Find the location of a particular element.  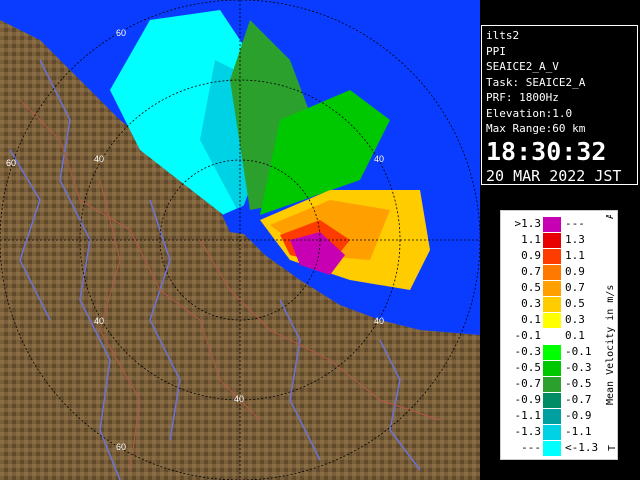

legend-lower-bound: -0.9 is located at coordinates (528, 399).